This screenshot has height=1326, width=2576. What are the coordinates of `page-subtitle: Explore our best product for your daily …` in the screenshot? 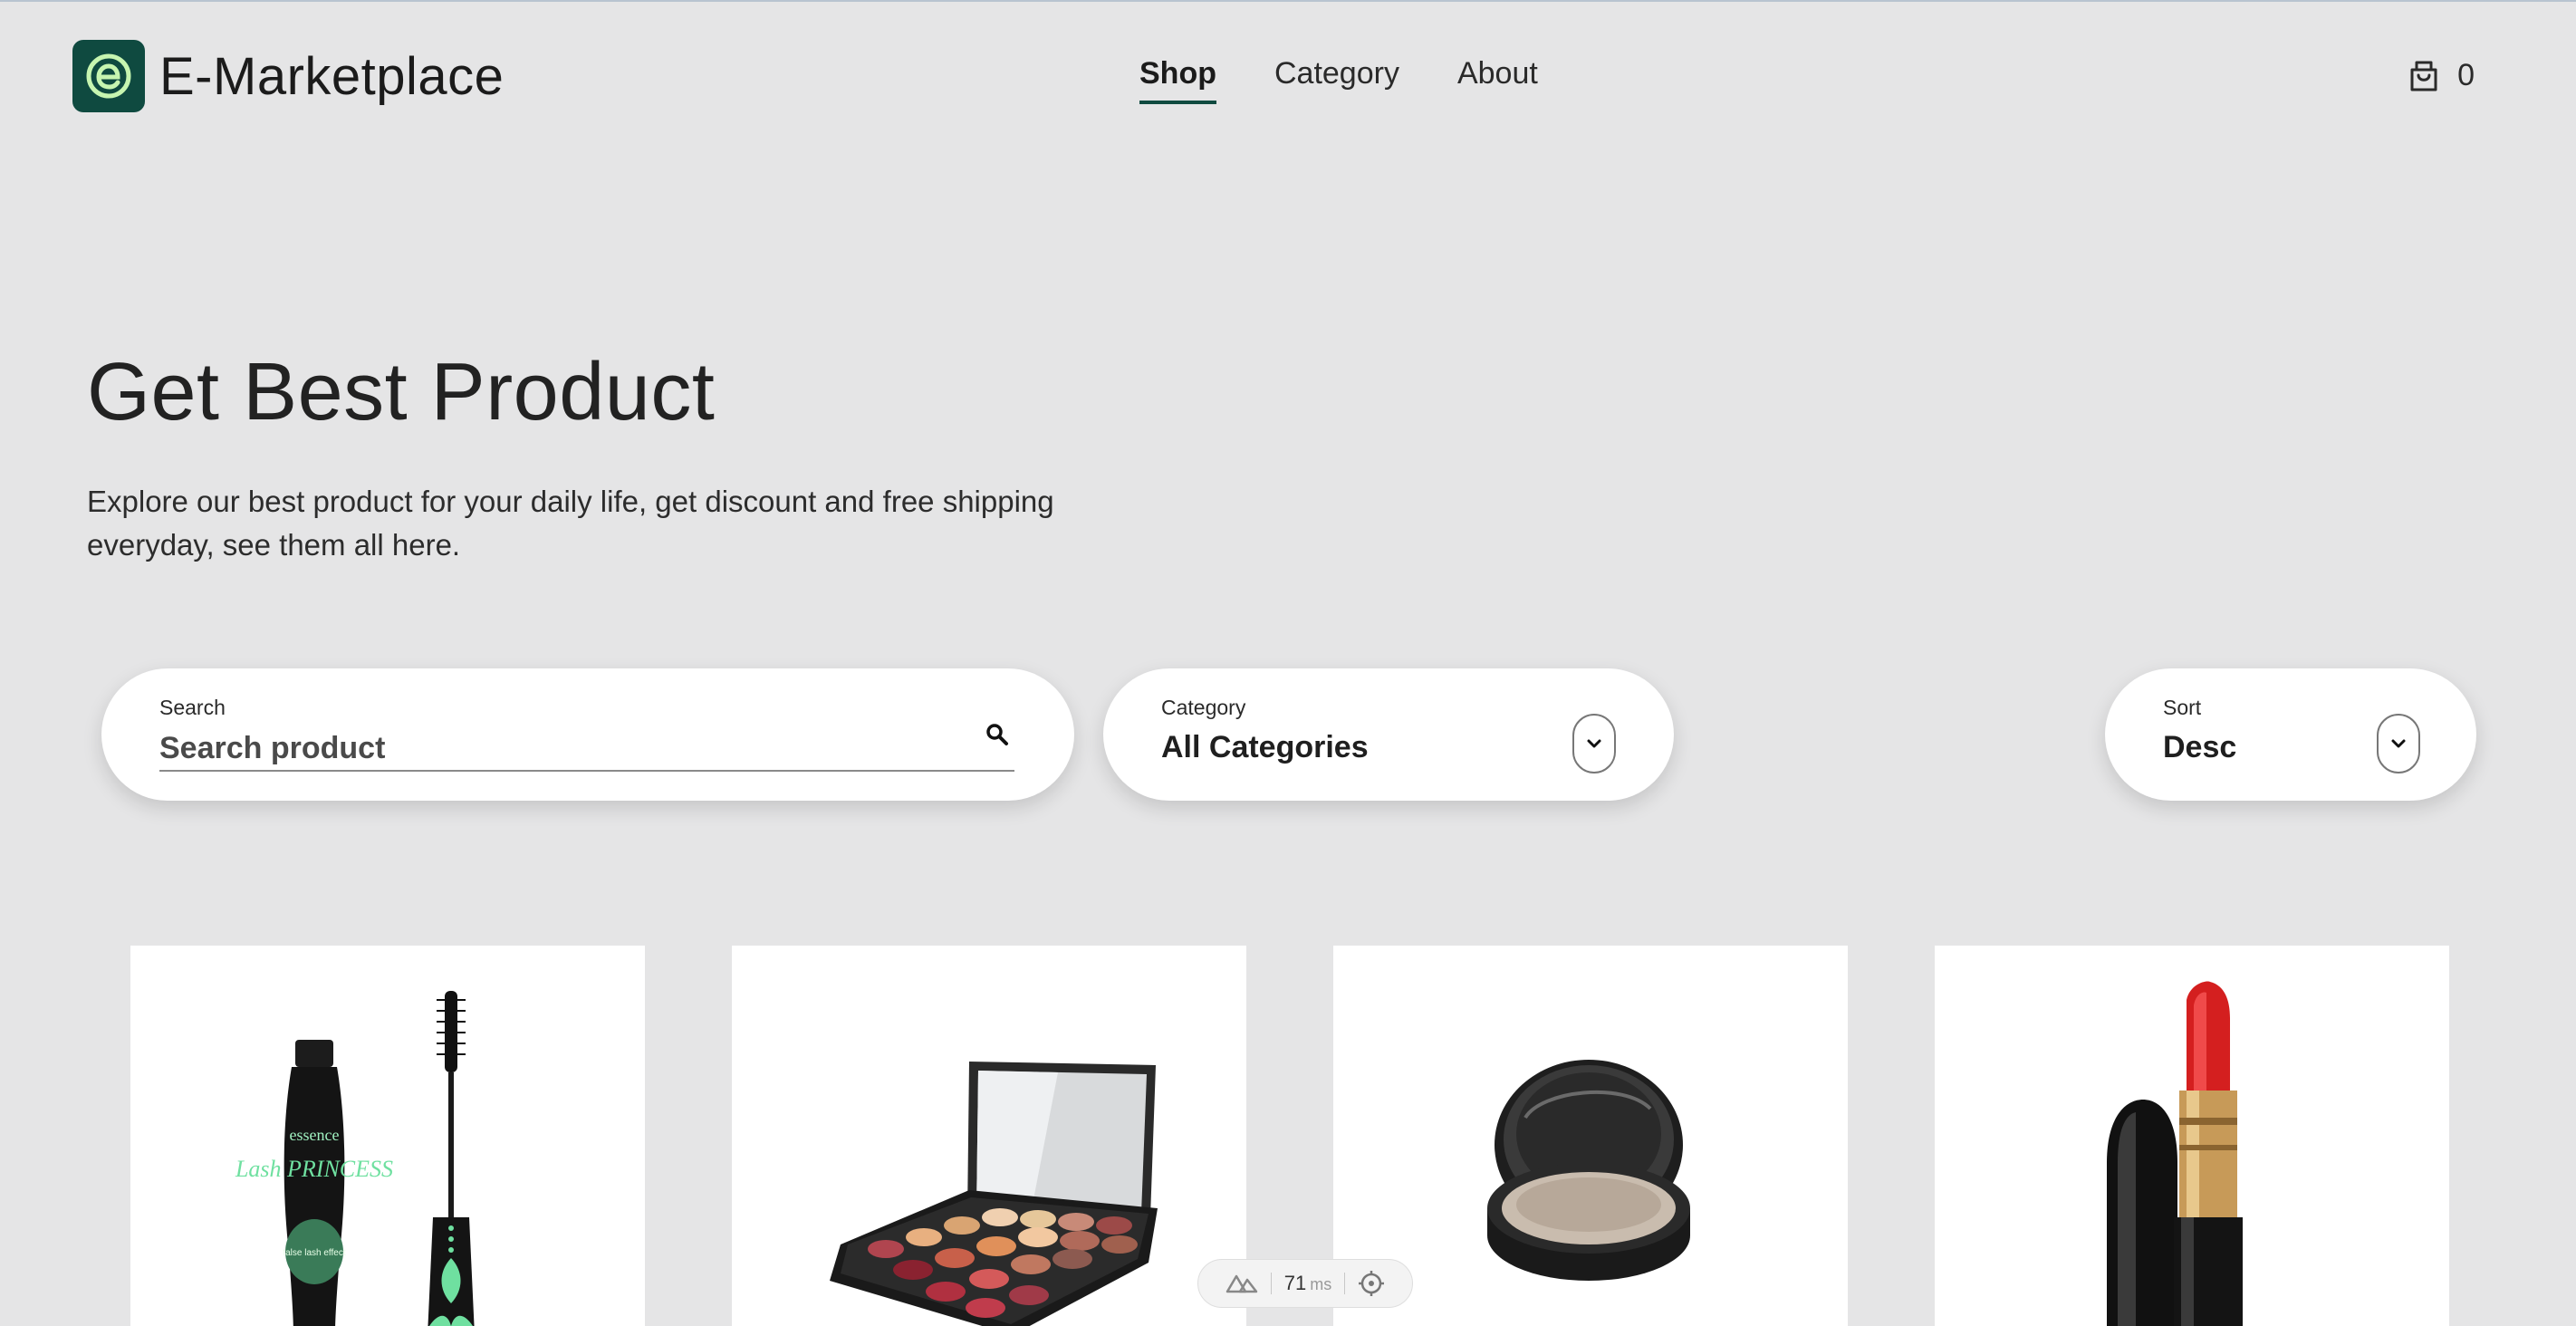 It's located at (570, 523).